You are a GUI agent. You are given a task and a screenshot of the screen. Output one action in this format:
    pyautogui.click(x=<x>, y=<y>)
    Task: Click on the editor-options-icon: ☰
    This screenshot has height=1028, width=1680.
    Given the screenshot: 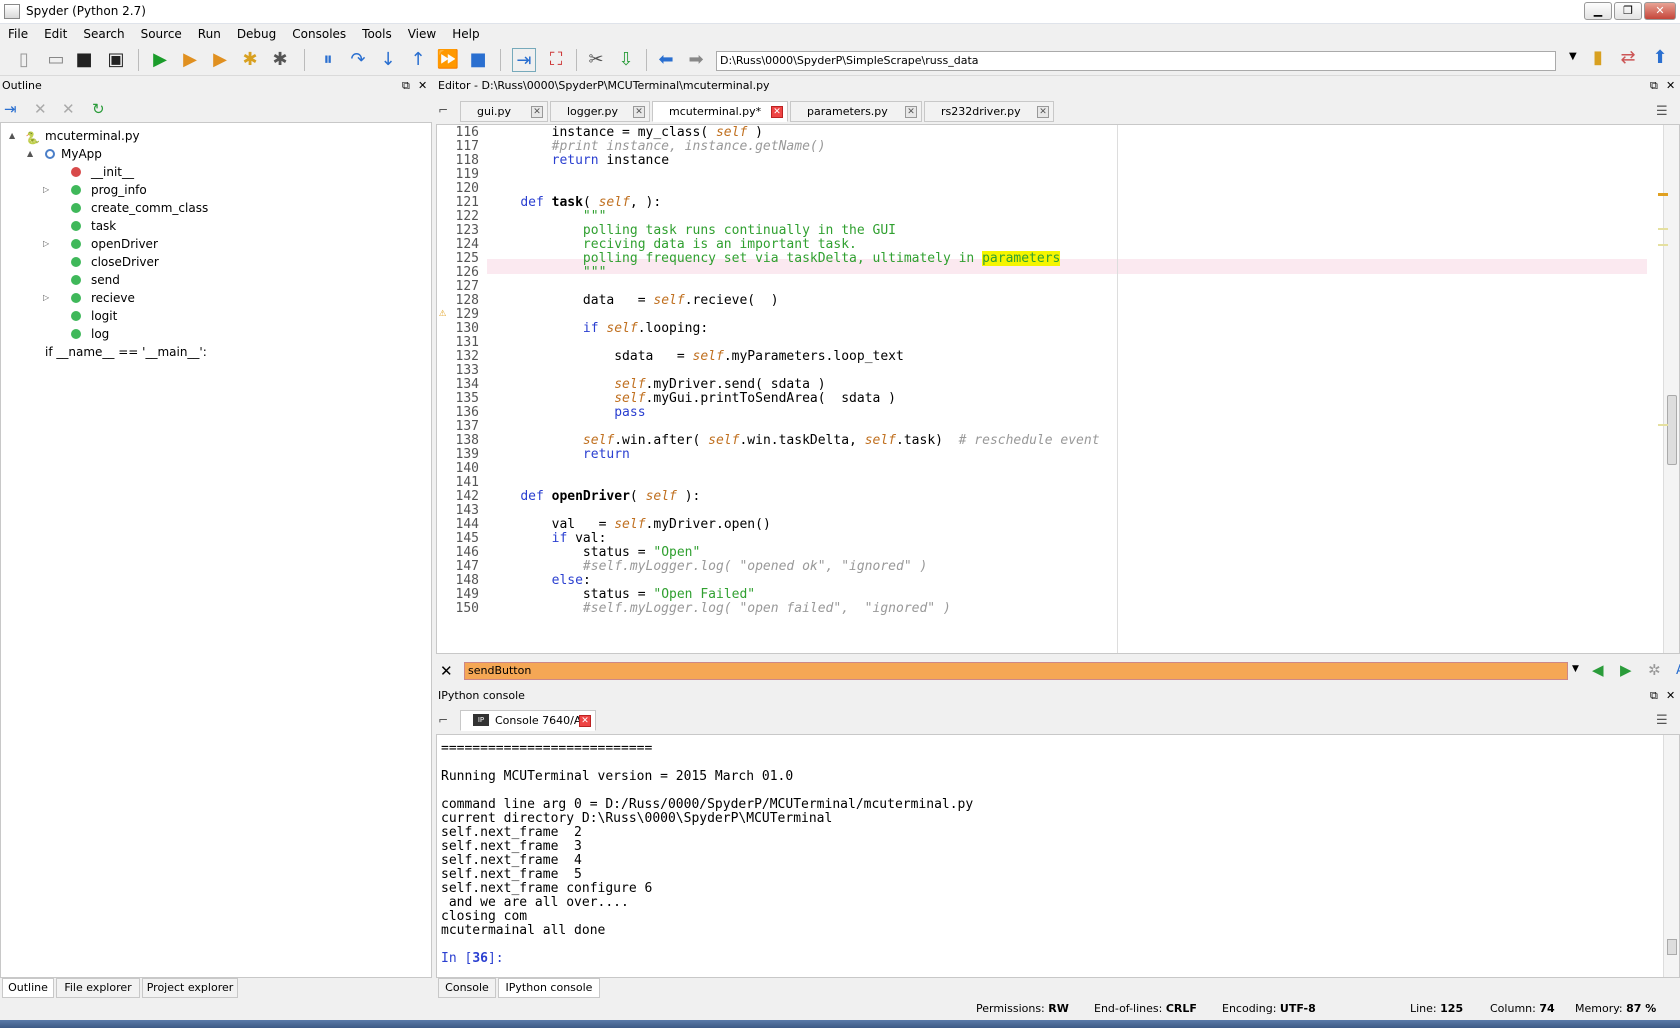 What is the action you would take?
    pyautogui.click(x=1662, y=111)
    